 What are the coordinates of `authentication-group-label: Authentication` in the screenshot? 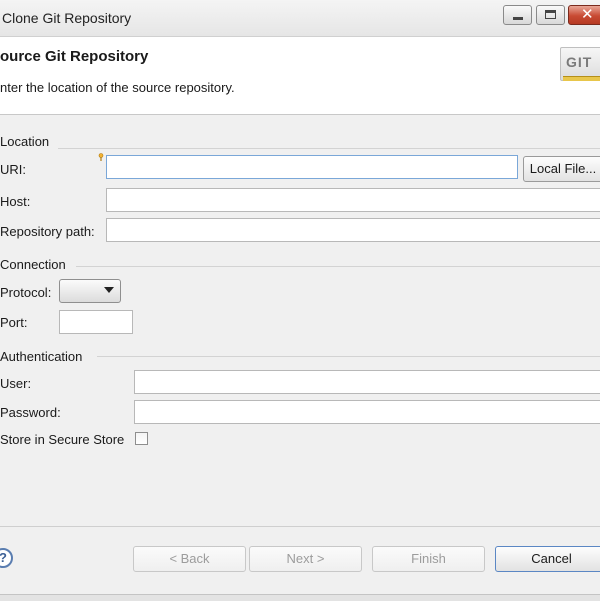 It's located at (41, 356).